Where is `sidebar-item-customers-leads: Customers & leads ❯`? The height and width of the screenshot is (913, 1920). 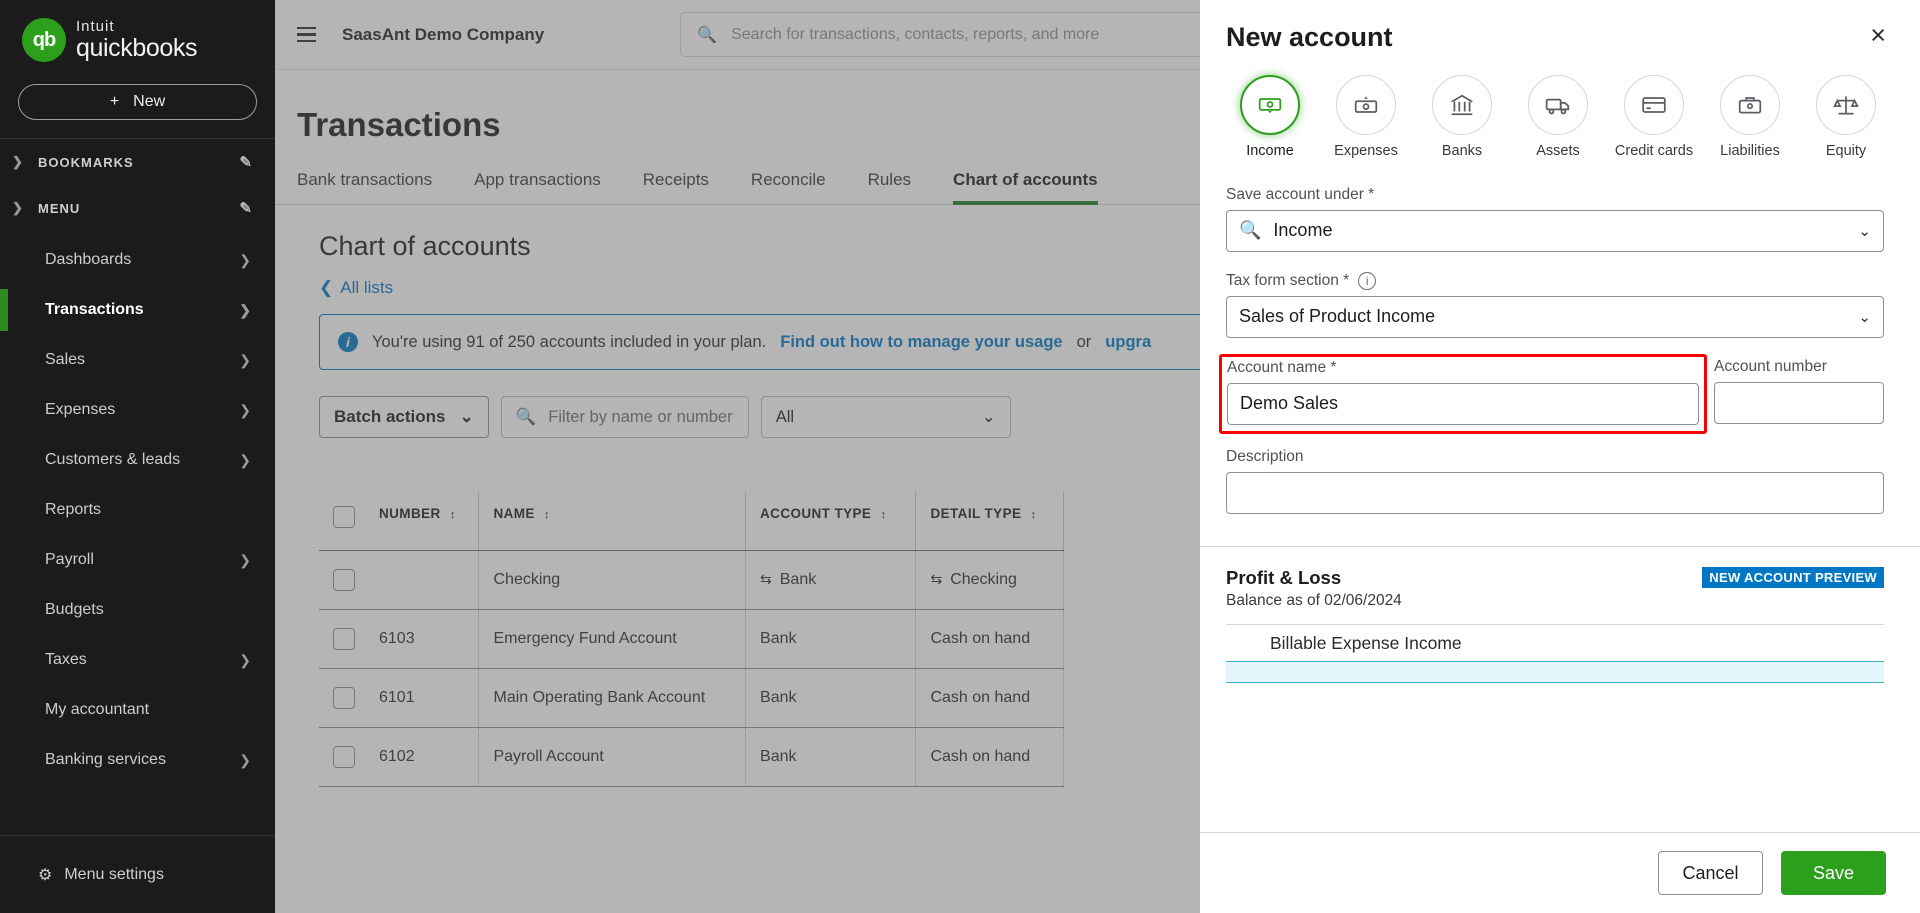 sidebar-item-customers-leads: Customers & leads ❯ is located at coordinates (137, 460).